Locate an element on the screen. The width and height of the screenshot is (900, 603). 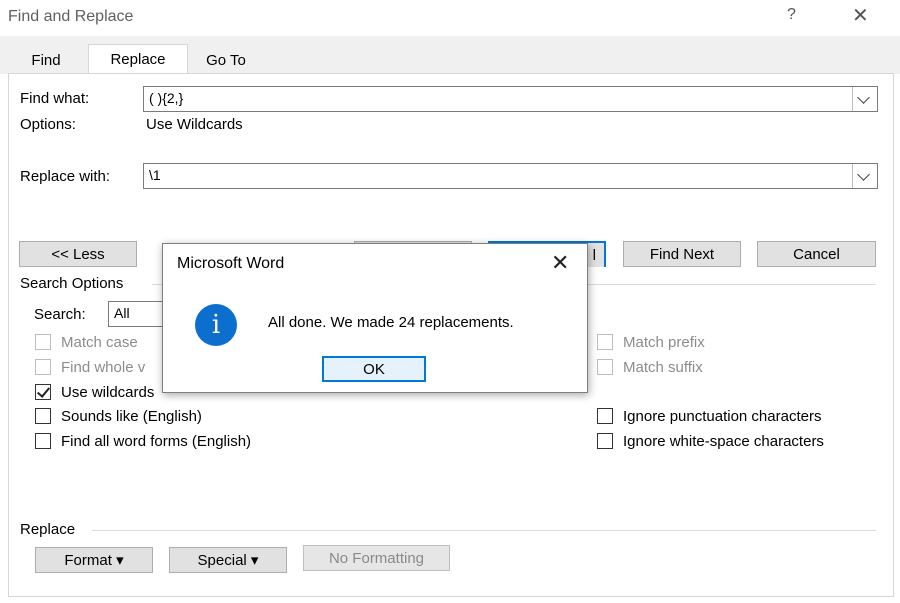
tab-find-label: Find is located at coordinates (46, 60).